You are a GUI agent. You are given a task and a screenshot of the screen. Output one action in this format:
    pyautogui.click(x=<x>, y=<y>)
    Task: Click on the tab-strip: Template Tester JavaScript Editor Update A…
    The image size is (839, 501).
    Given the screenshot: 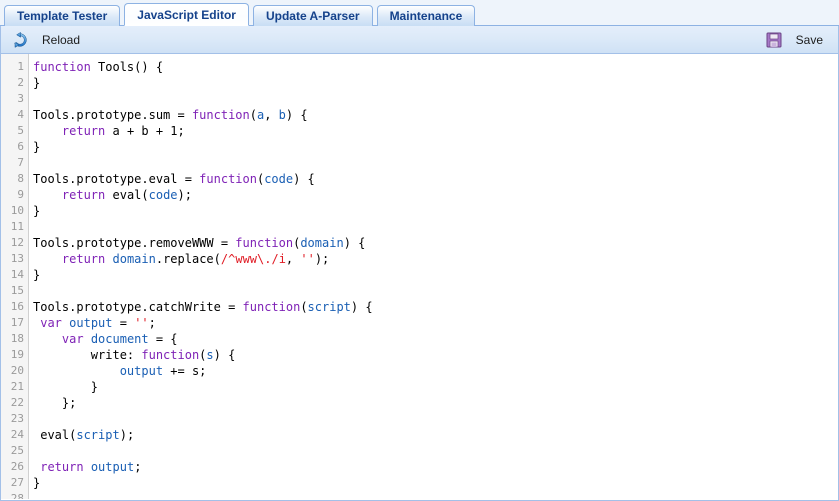 What is the action you would take?
    pyautogui.click(x=419, y=13)
    